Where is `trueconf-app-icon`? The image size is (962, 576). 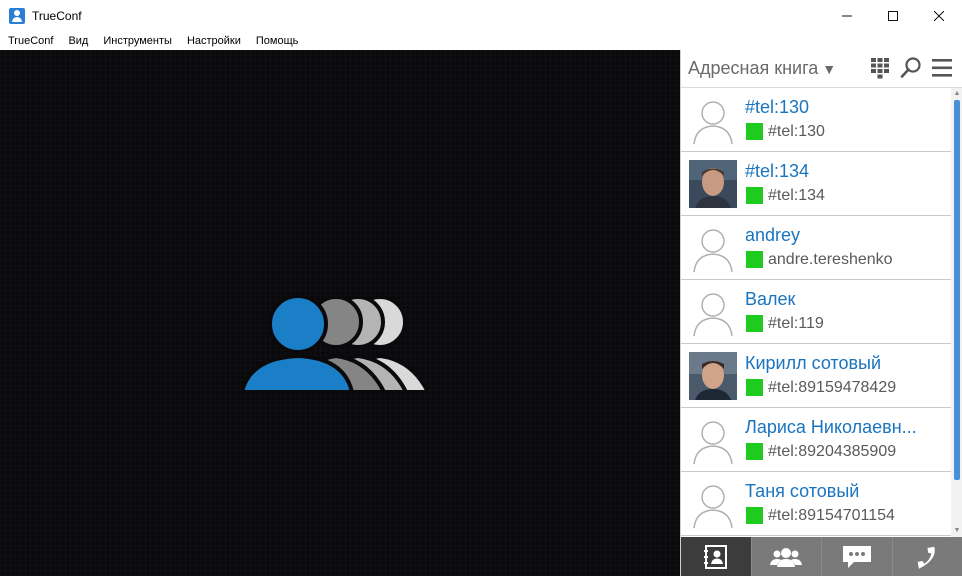 trueconf-app-icon is located at coordinates (17, 16).